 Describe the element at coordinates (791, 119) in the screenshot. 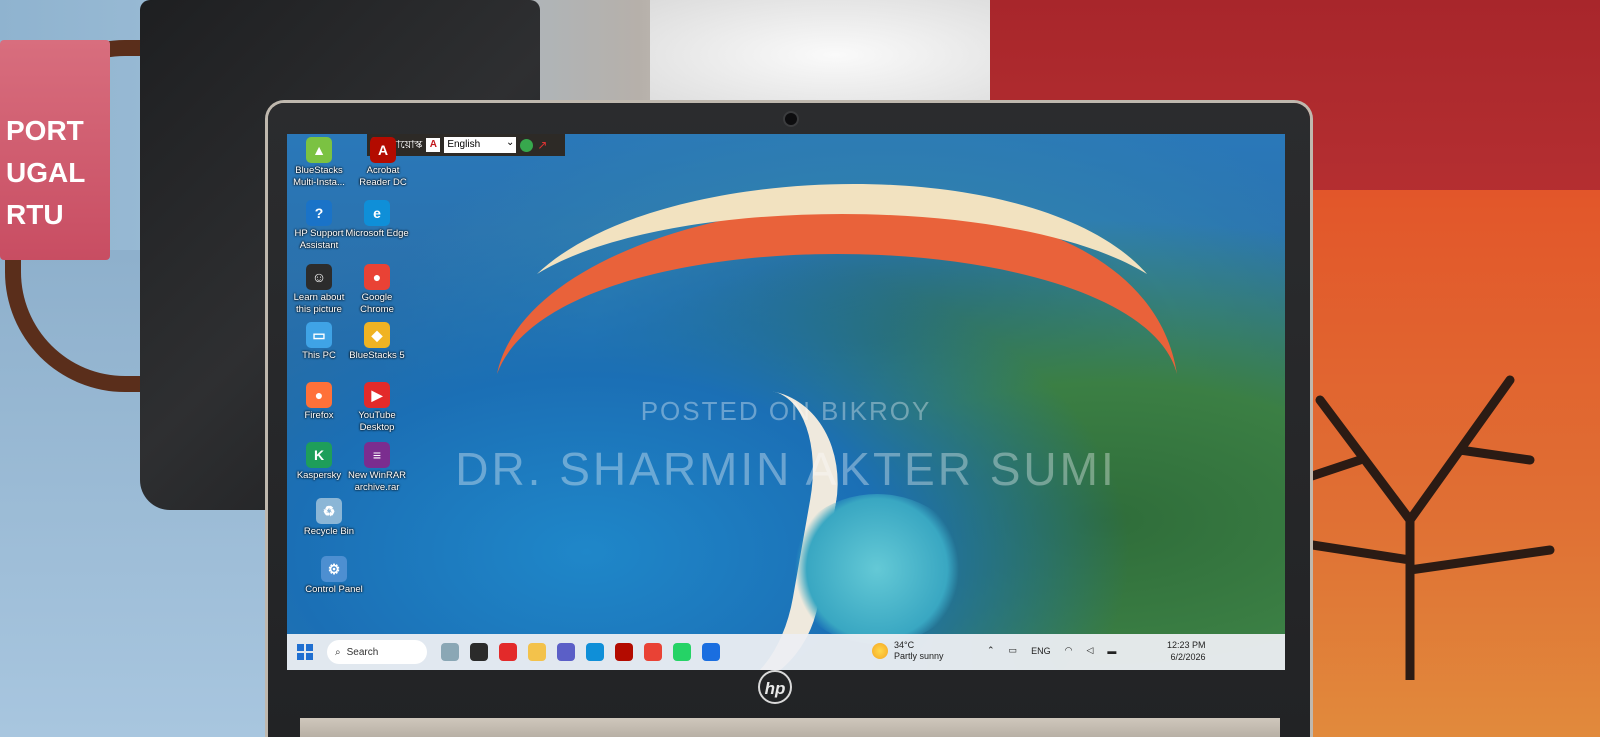

I see `webcam` at that location.